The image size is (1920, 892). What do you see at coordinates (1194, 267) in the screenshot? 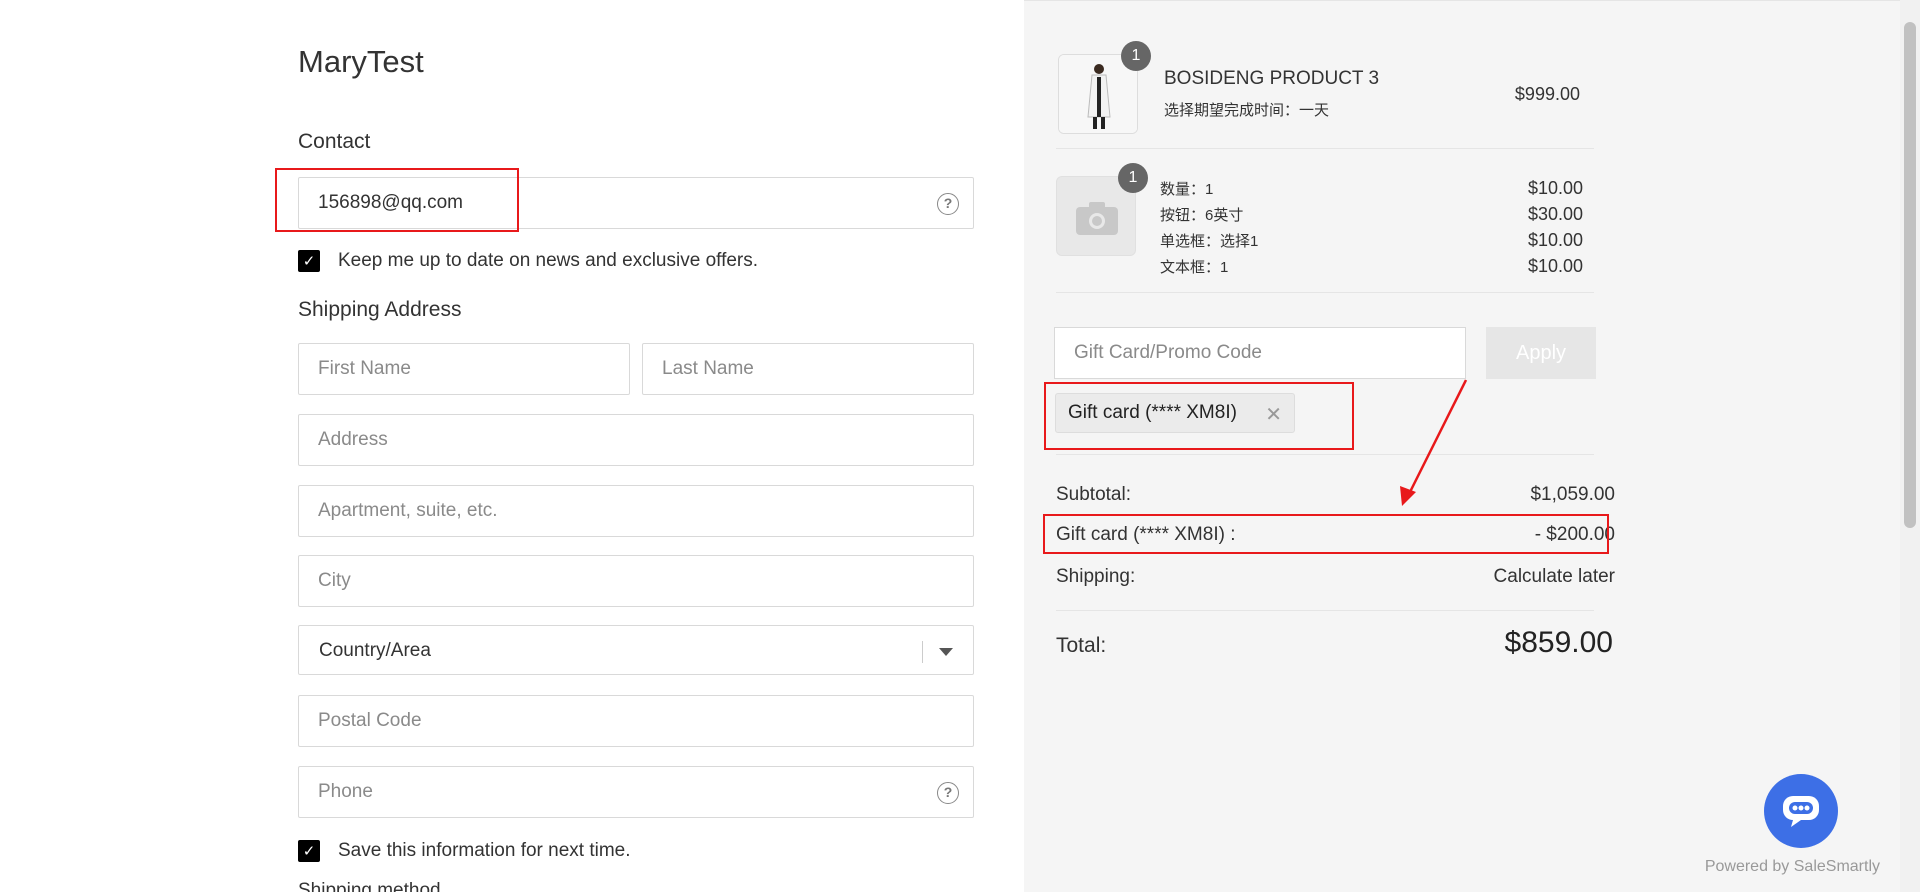
I see `option-label: 文本框：1` at bounding box center [1194, 267].